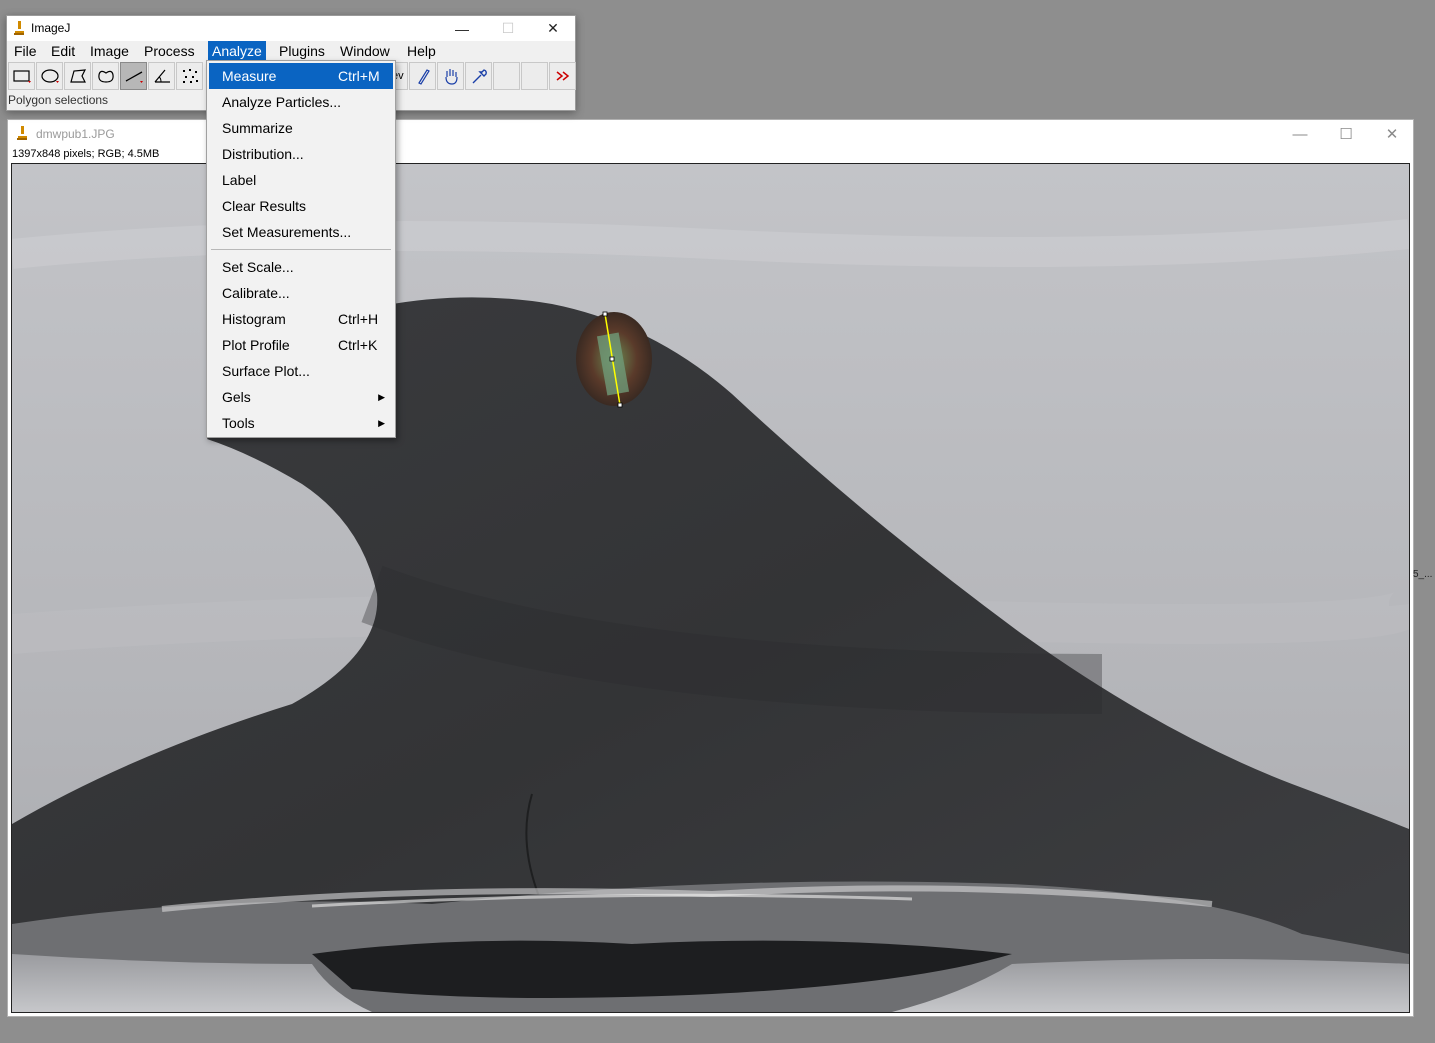 Image resolution: width=1435 pixels, height=1043 pixels. Describe the element at coordinates (237, 51) in the screenshot. I see `menu-analyze: Analyze` at that location.